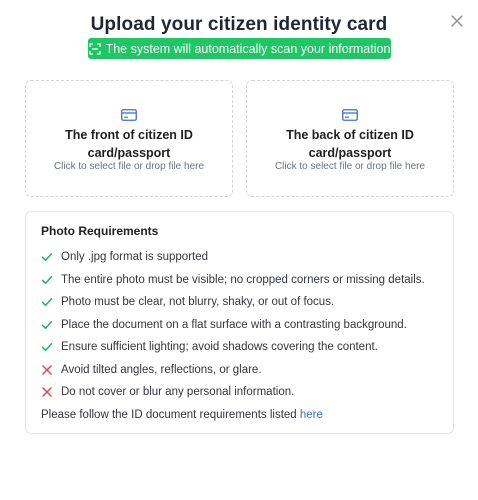 The width and height of the screenshot is (478, 500). What do you see at coordinates (350, 144) in the screenshot?
I see `upload-back-label: The back of citizen ID card/passport` at bounding box center [350, 144].